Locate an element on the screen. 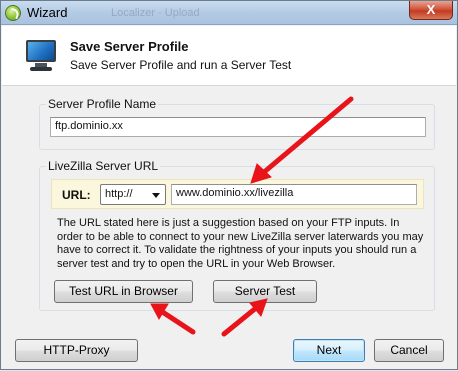 The image size is (458, 371). close-icon: X is located at coordinates (431, 9).